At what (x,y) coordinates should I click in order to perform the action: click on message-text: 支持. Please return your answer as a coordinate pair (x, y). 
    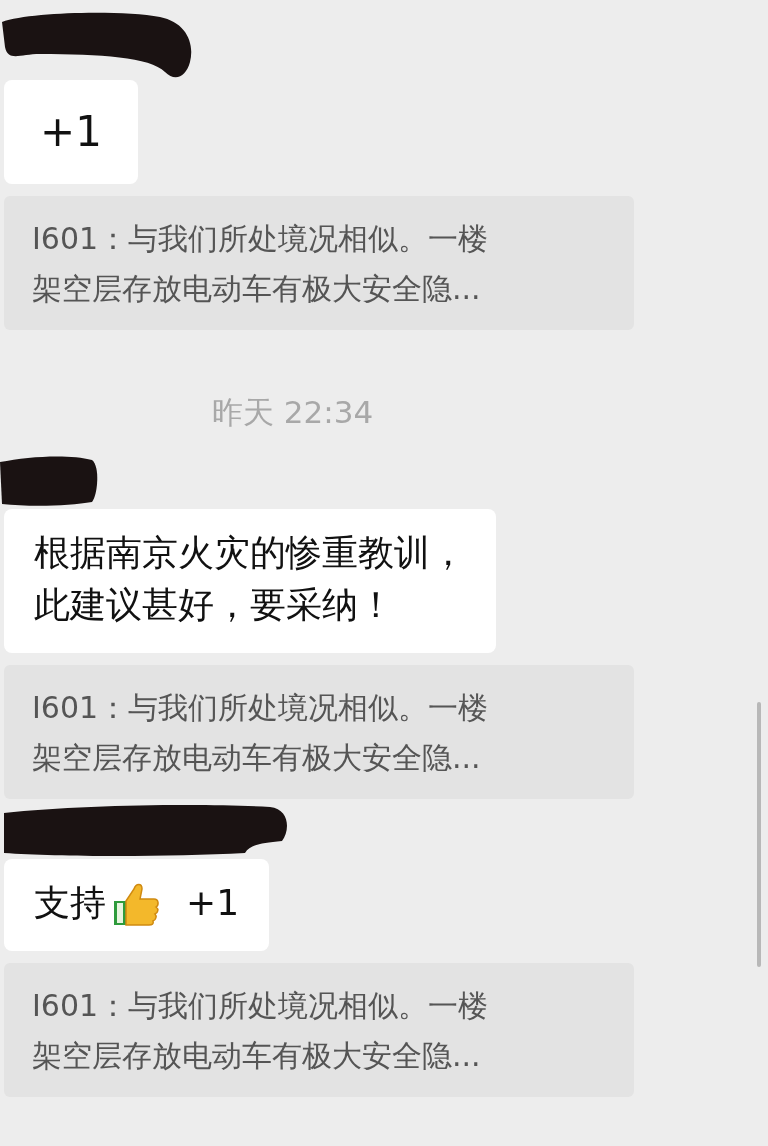
    Looking at the image, I should click on (70, 903).